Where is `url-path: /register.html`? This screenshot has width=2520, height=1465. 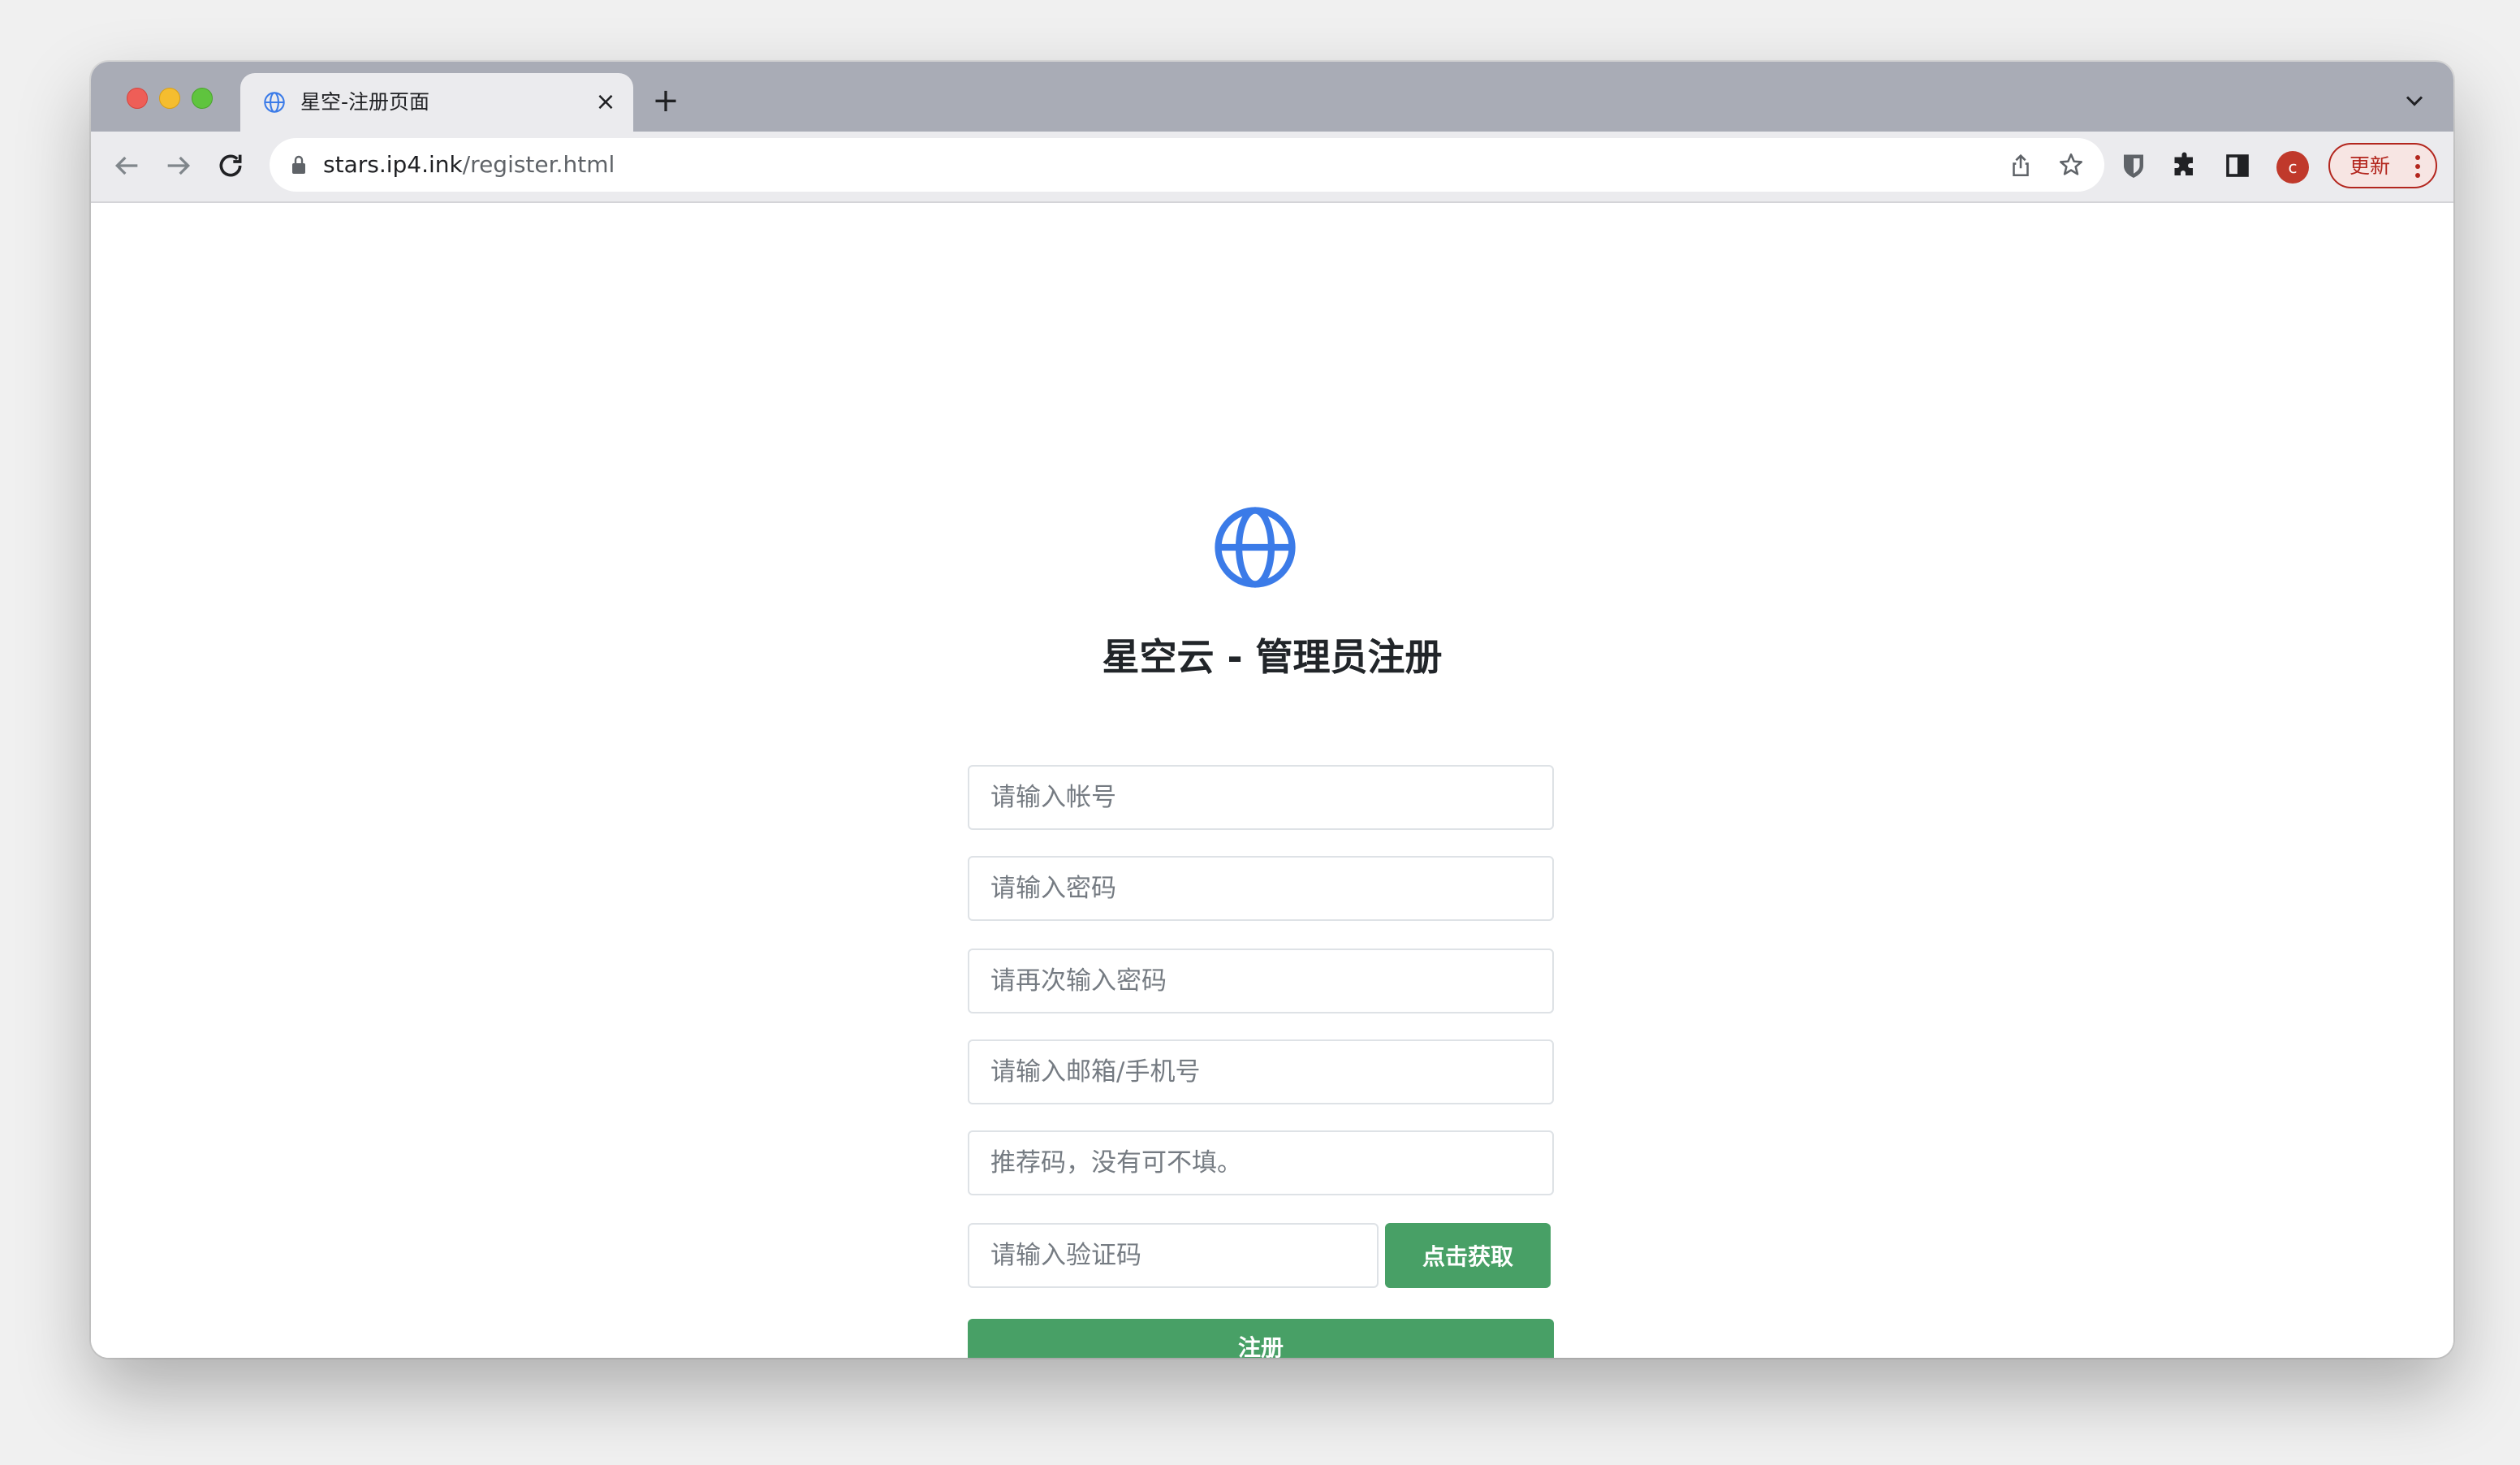
url-path: /register.html is located at coordinates (538, 164).